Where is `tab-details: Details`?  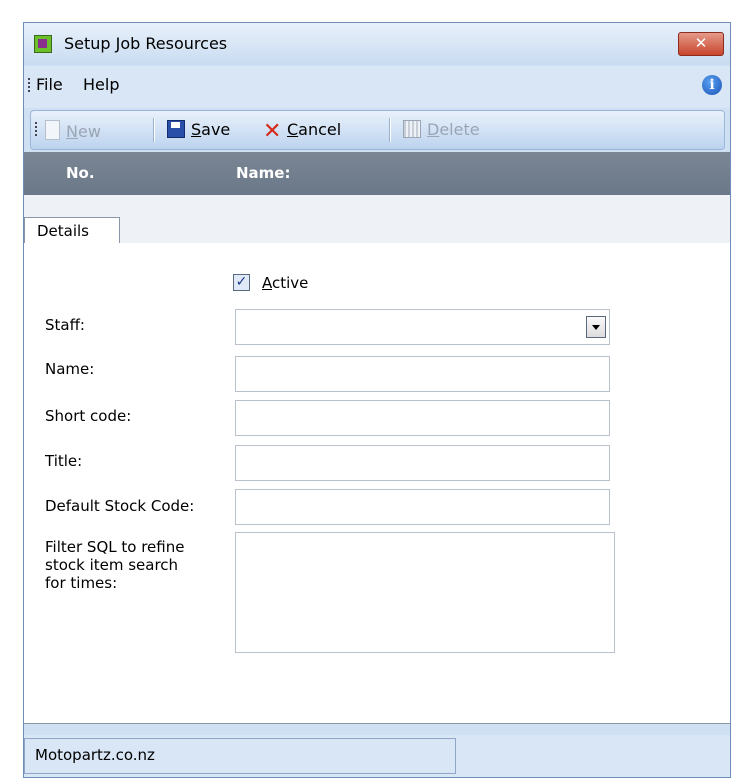 tab-details: Details is located at coordinates (72, 230).